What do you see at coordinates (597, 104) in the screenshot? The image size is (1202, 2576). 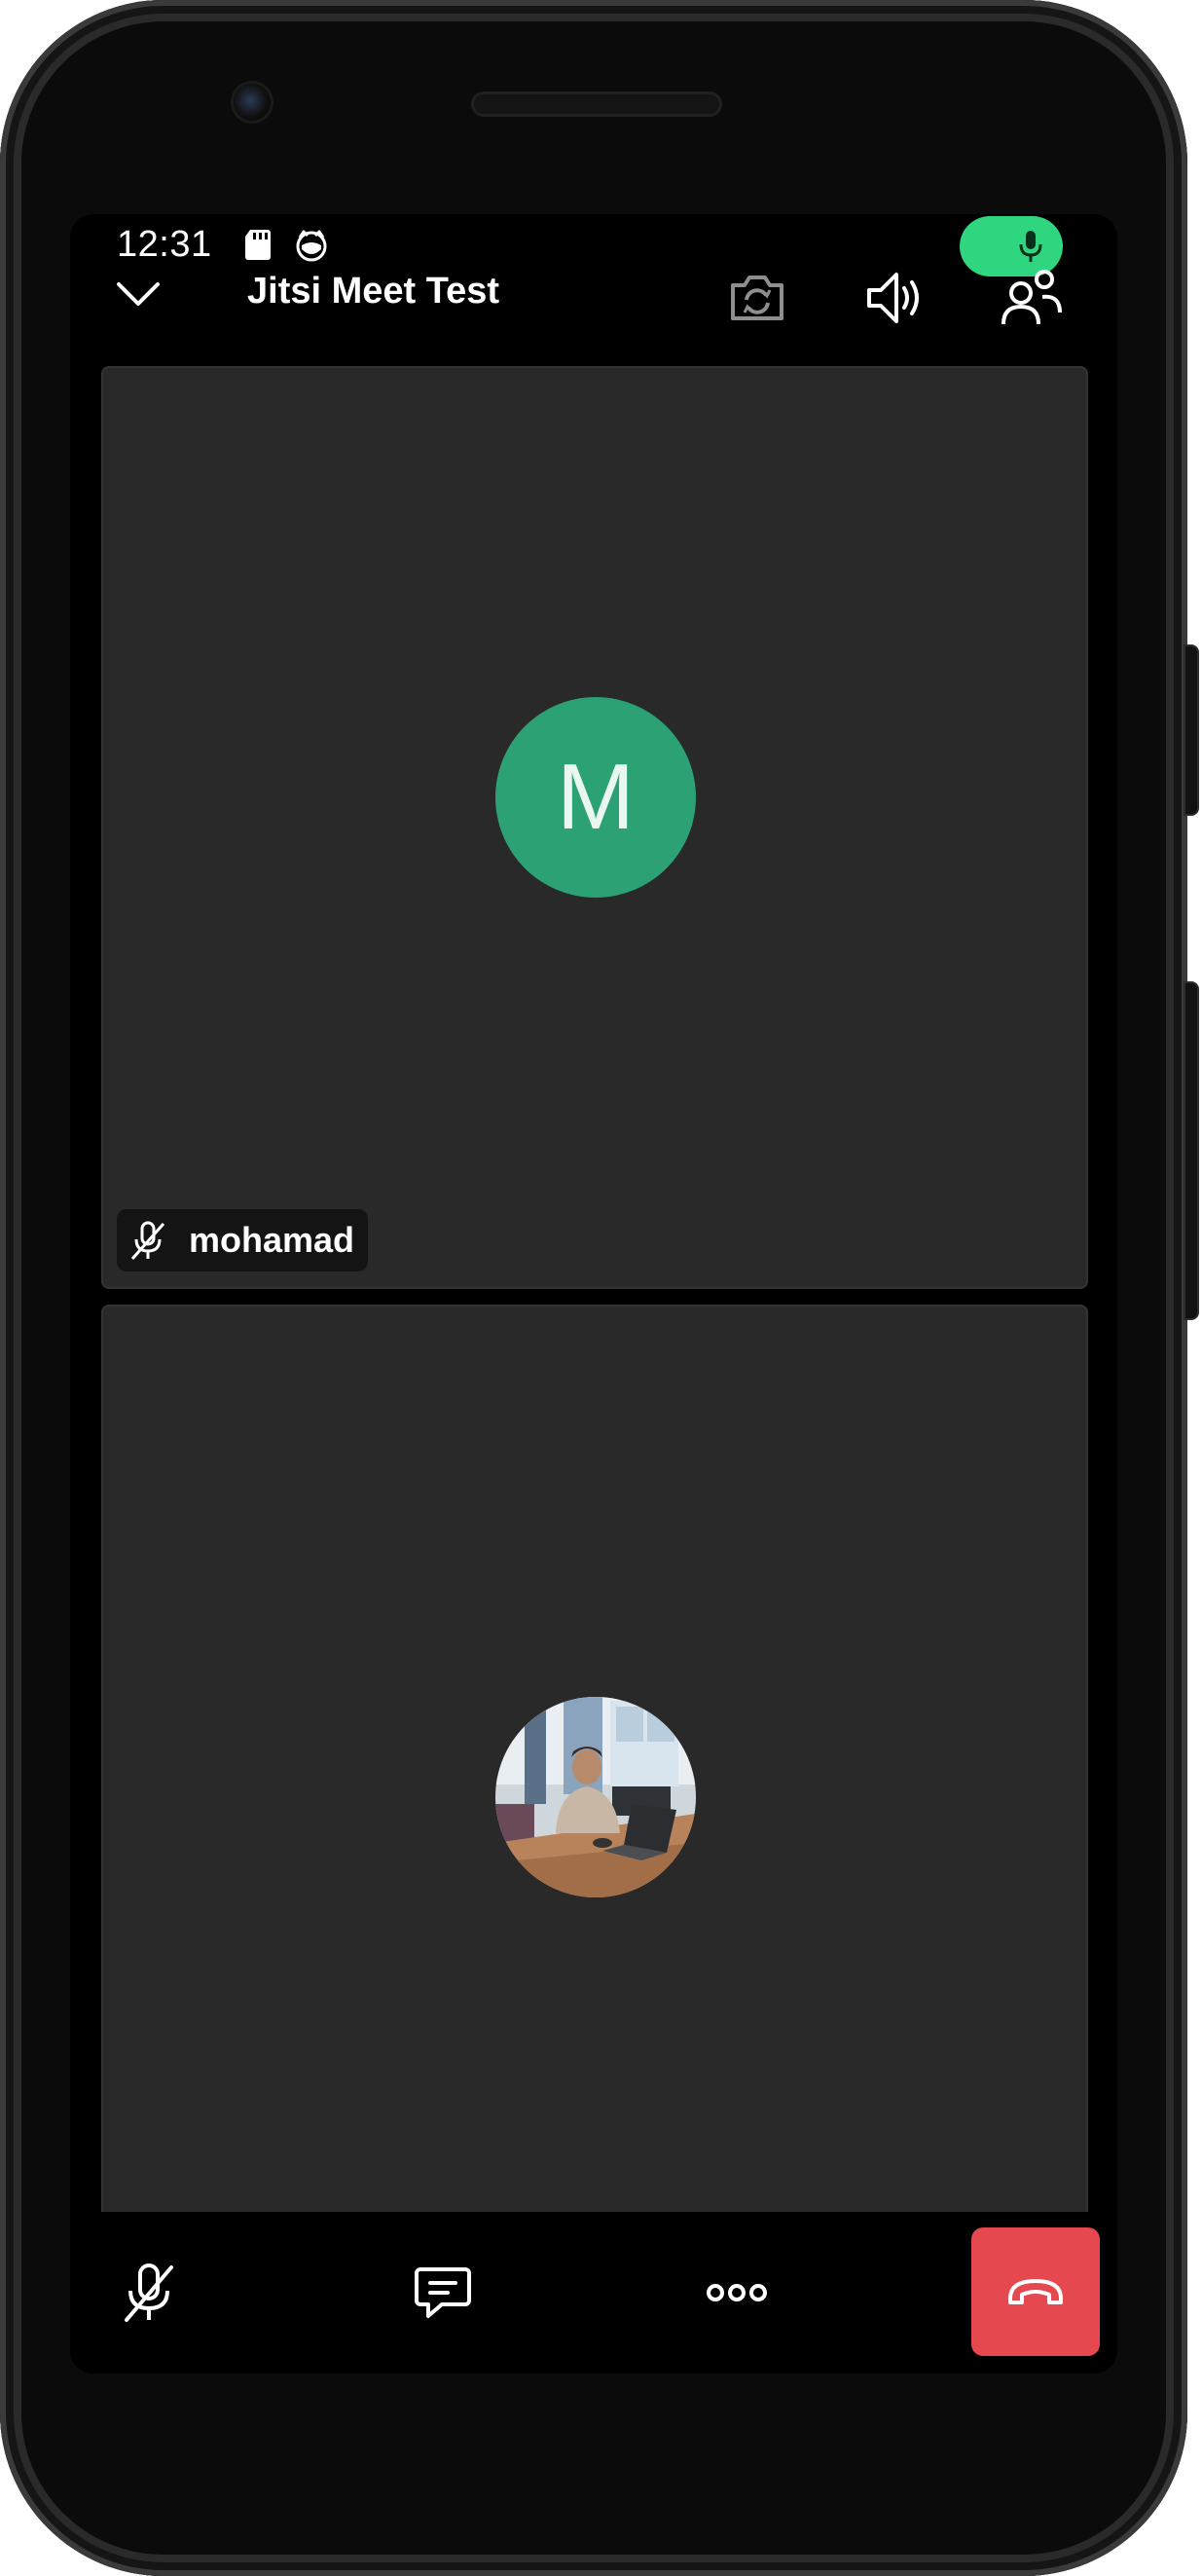 I see `earpiece-speaker` at bounding box center [597, 104].